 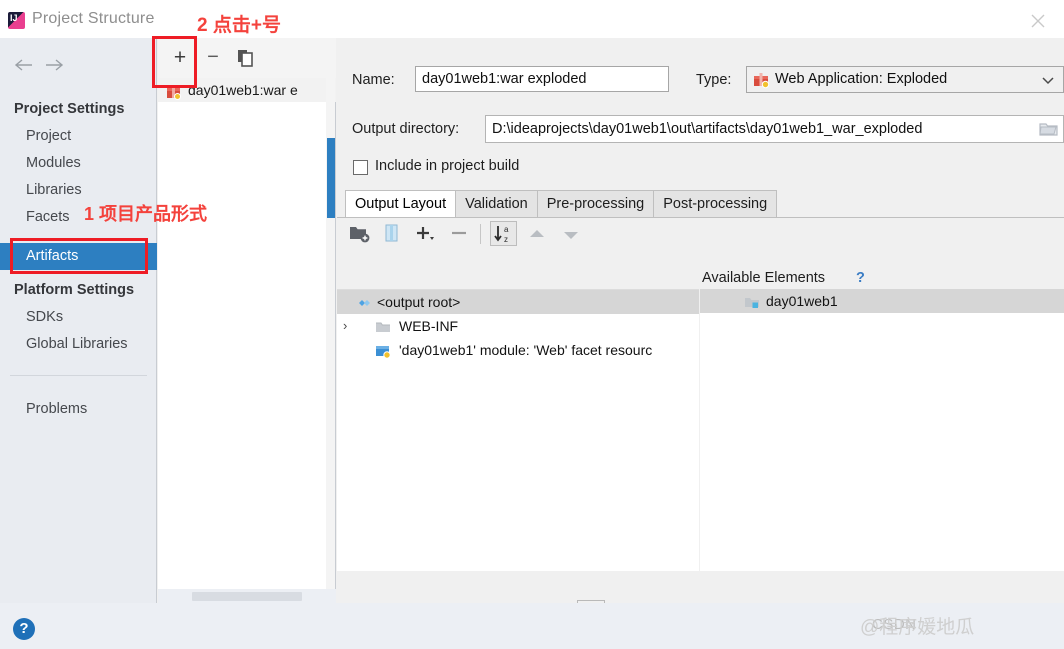 What do you see at coordinates (74, 290) in the screenshot?
I see `sidebar-group-platform-settings: Platform Settings` at bounding box center [74, 290].